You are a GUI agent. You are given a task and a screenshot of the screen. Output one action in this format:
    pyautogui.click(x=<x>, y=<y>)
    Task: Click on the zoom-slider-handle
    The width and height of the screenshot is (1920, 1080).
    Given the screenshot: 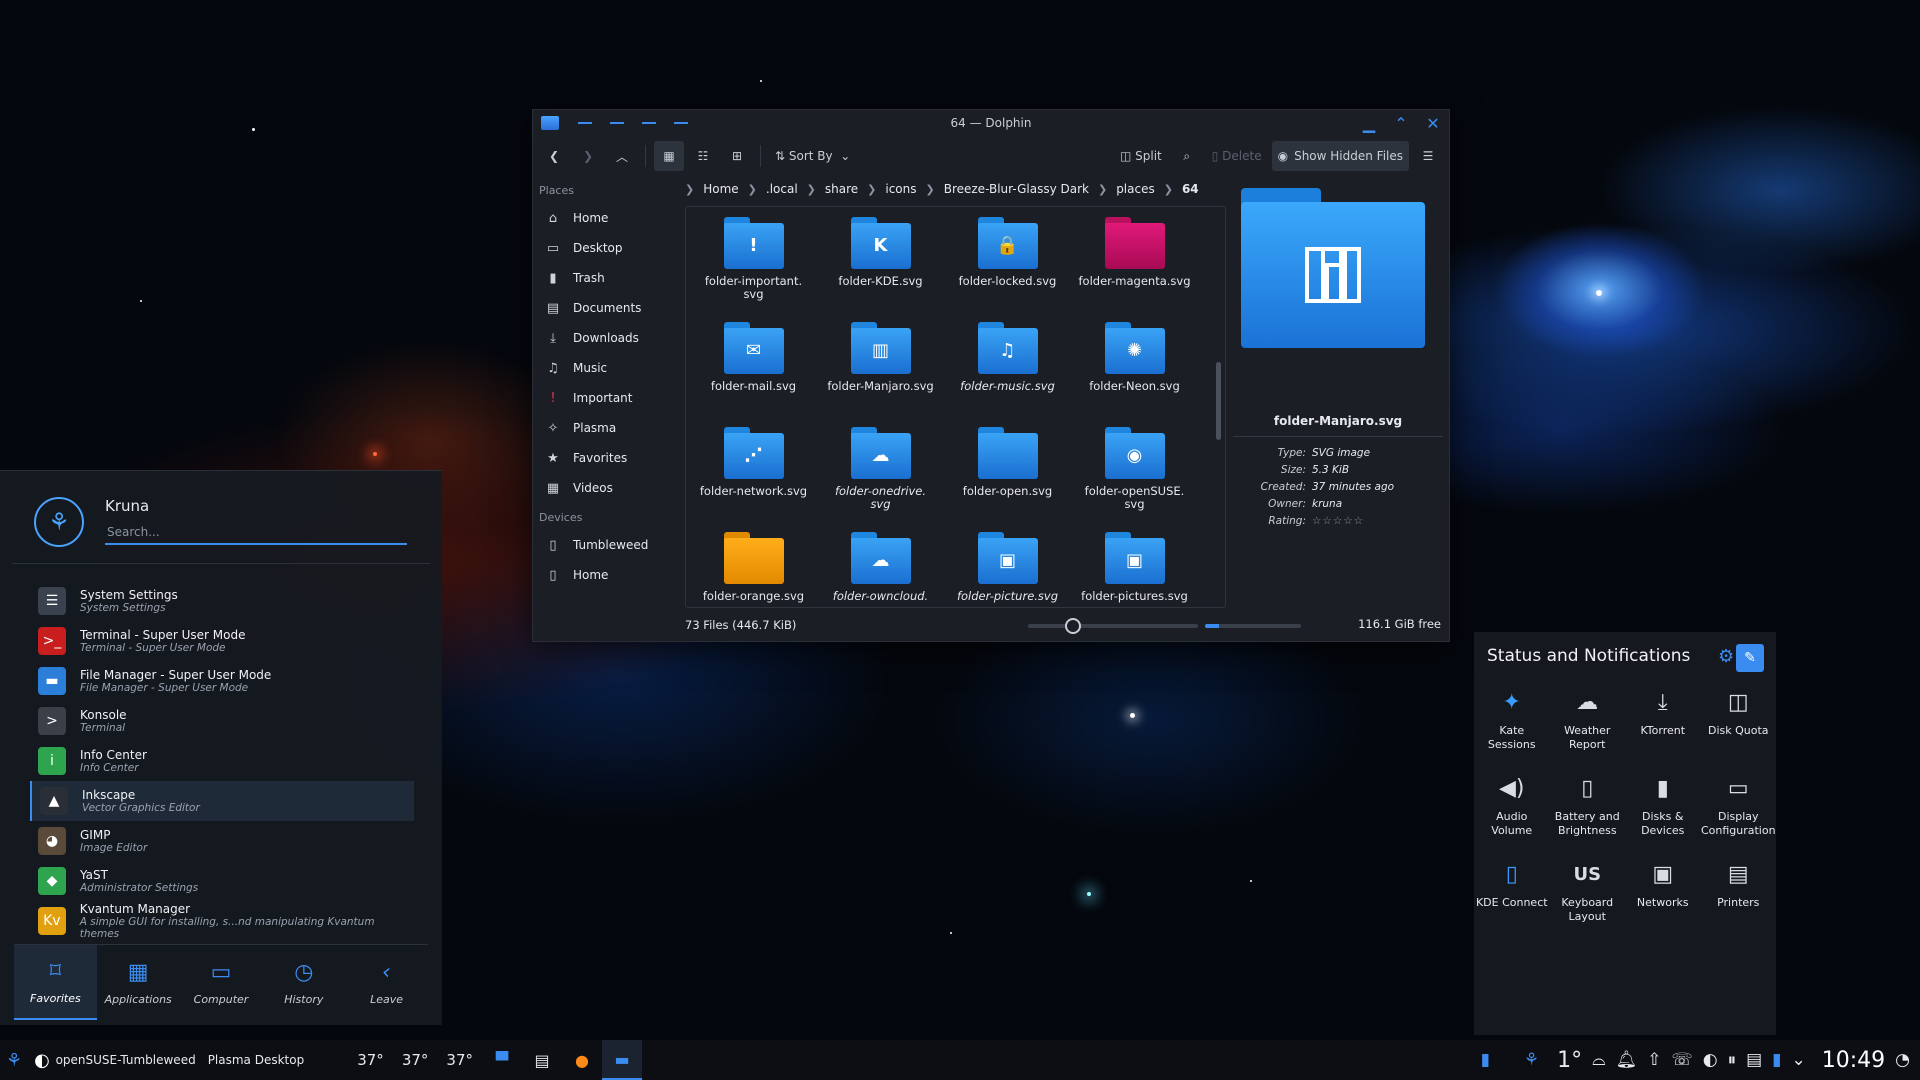 What is the action you would take?
    pyautogui.click(x=1073, y=626)
    